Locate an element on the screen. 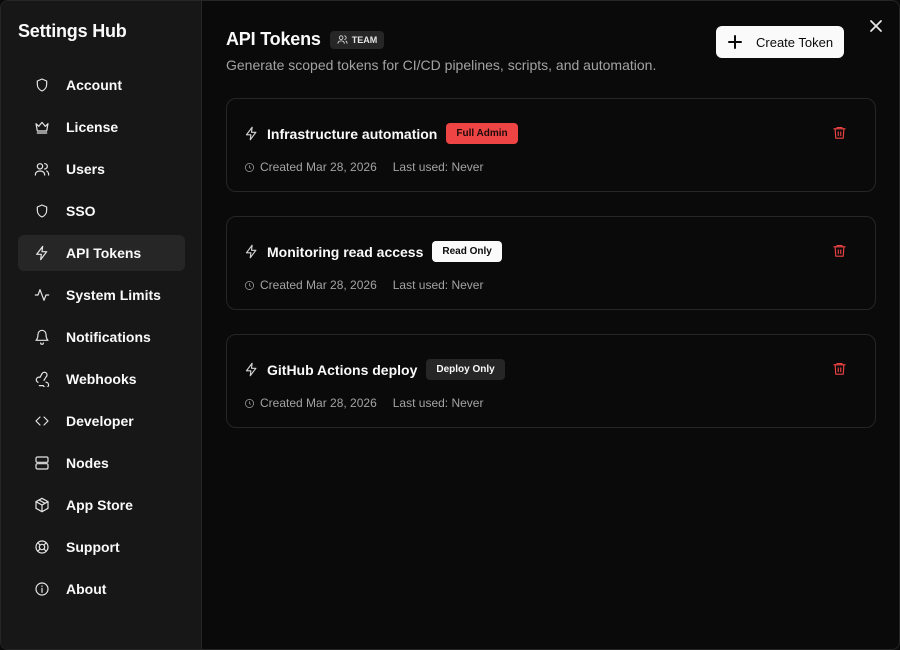 This screenshot has width=900, height=650. sidebar-item-system-limits: System Limits is located at coordinates (101, 295).